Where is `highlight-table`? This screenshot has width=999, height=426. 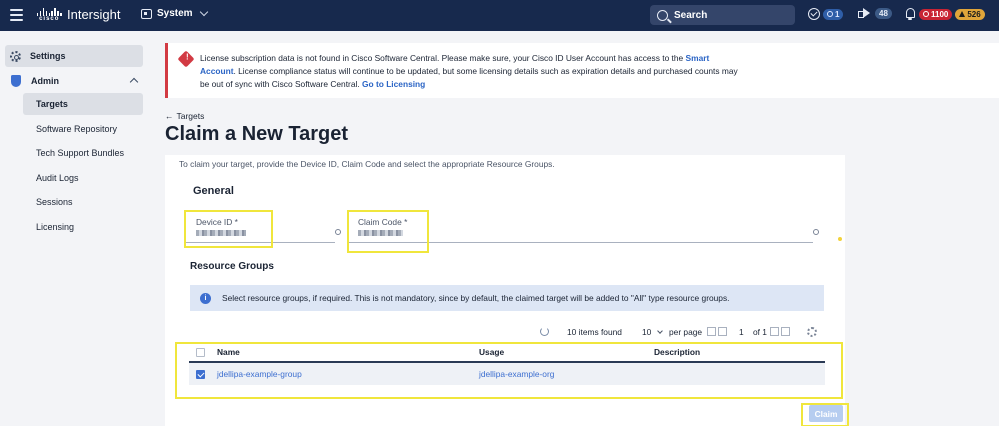 highlight-table is located at coordinates (509, 370).